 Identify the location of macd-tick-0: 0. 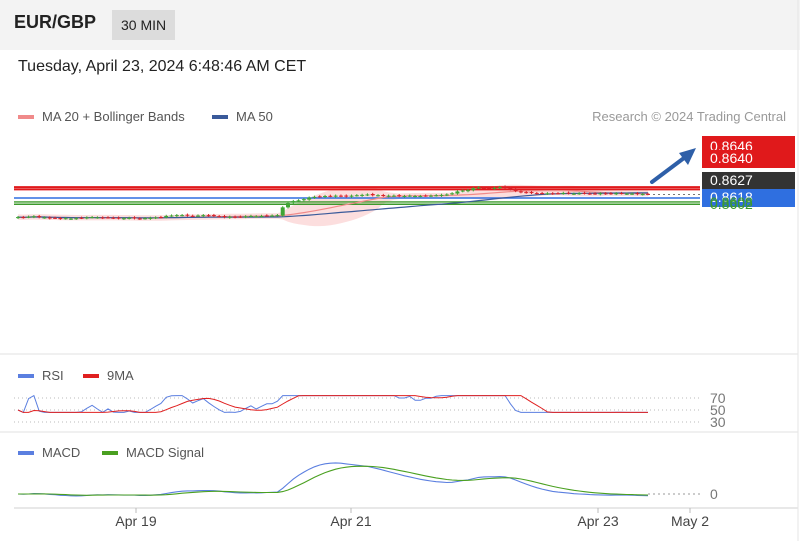
(714, 494).